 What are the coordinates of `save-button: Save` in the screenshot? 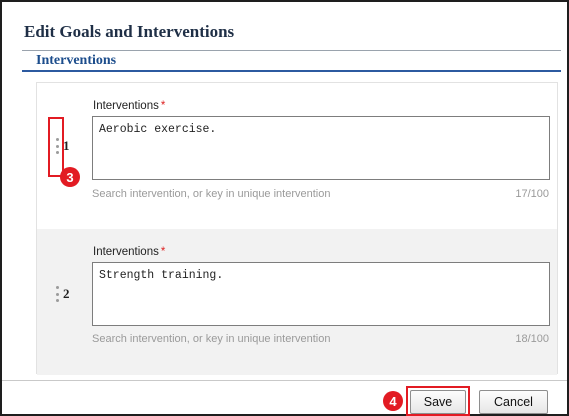 It's located at (438, 402).